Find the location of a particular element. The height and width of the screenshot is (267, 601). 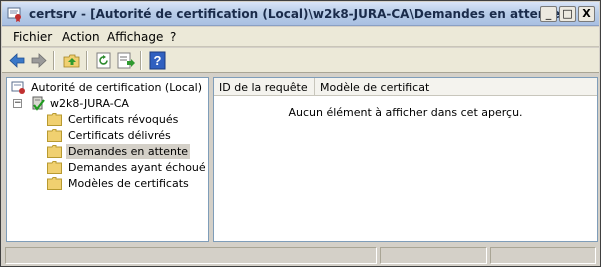

menu-fichier: Fichier is located at coordinates (32, 37).